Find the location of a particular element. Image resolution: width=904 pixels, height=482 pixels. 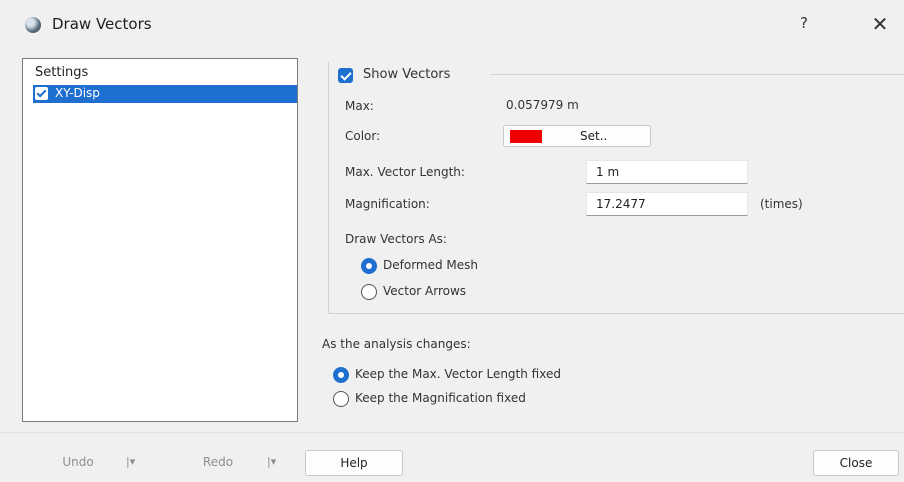

keep-vector-length-label: Keep the Max. Vector Length fixed is located at coordinates (458, 374).